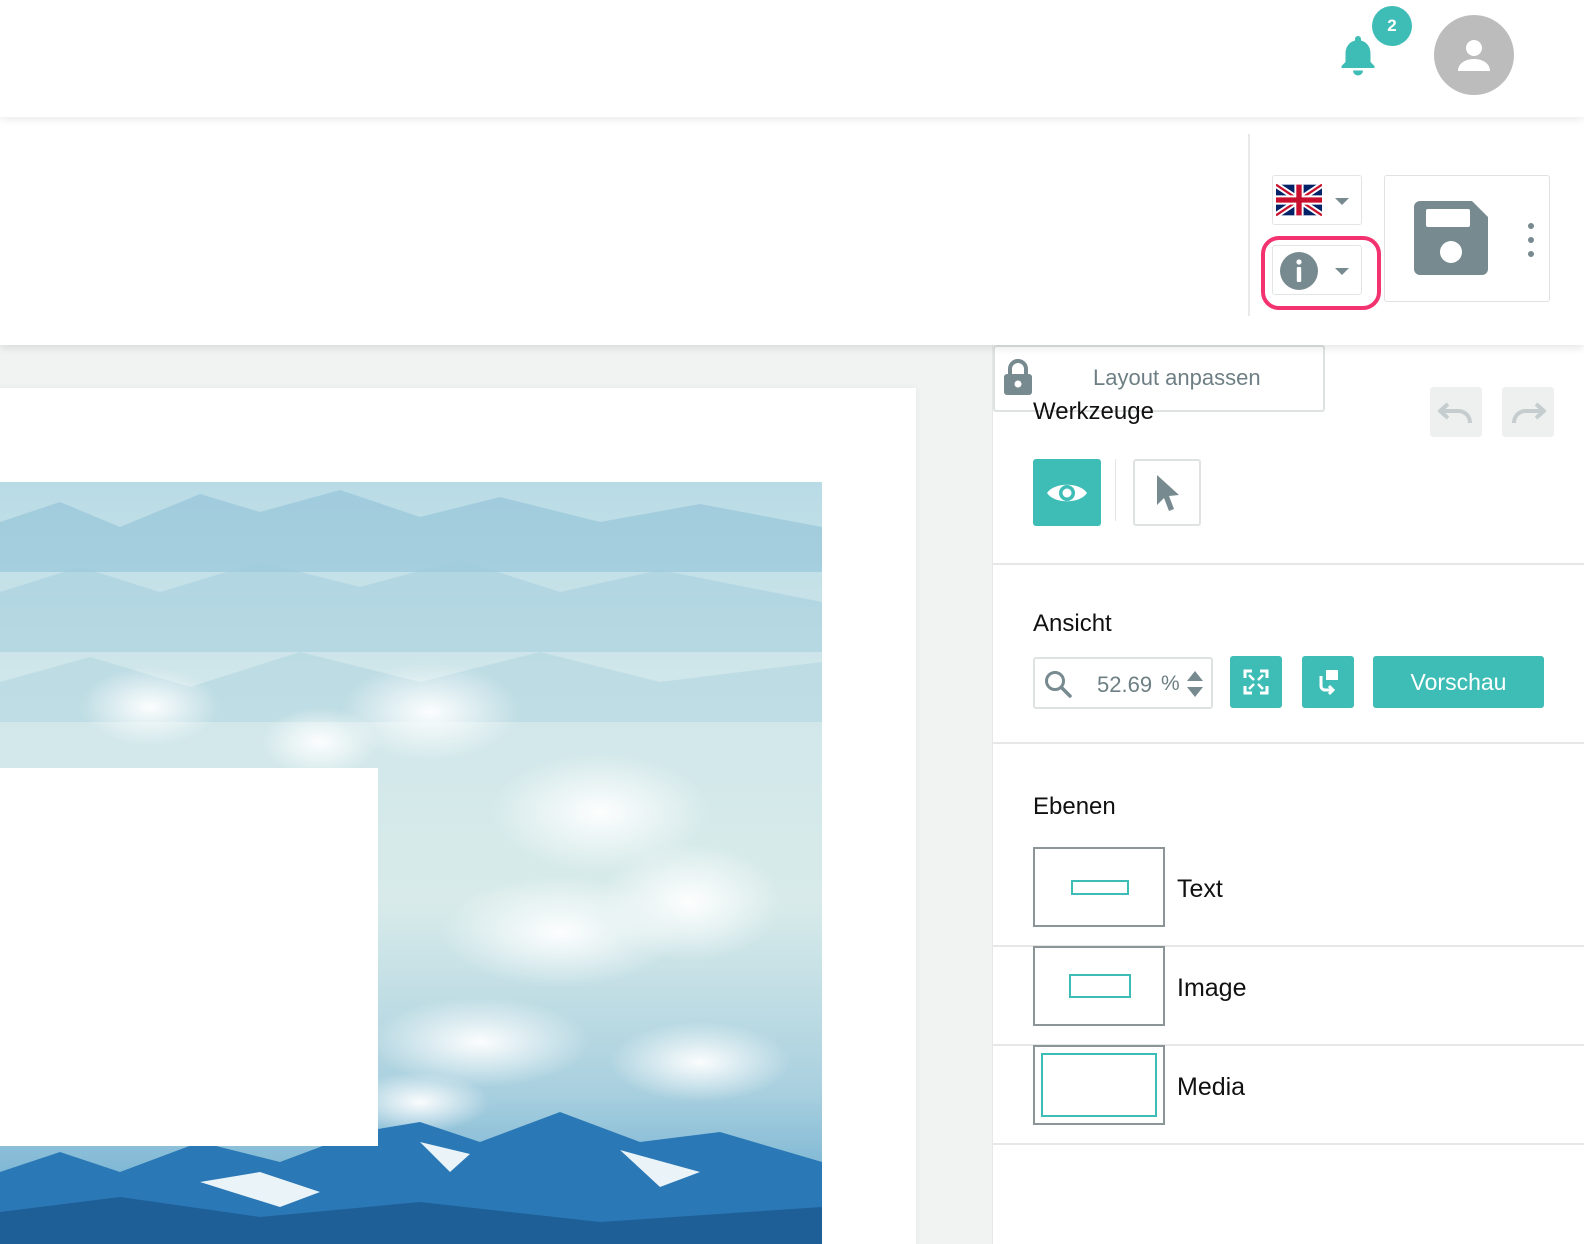 This screenshot has height=1244, width=1584. Describe the element at coordinates (1211, 1087) in the screenshot. I see `layer-name: Media` at that location.